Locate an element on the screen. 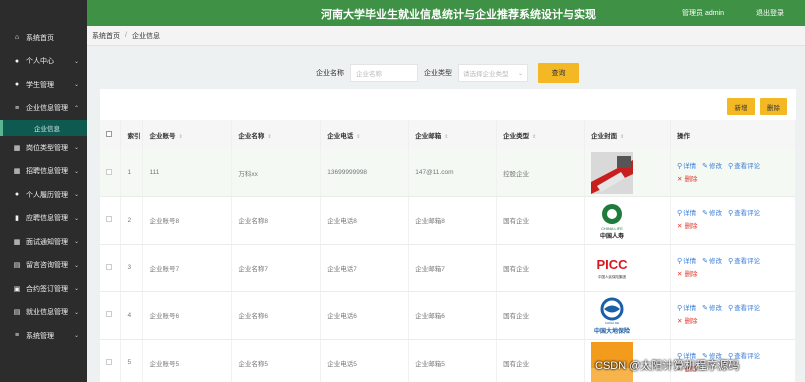 The height and width of the screenshot is (382, 805). sidebar-item-label: 面试通知管理 is located at coordinates (47, 242).